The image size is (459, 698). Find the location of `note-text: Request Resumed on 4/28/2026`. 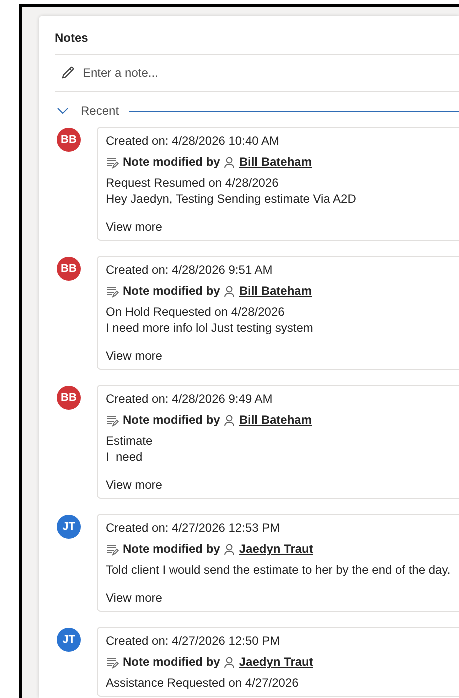

note-text: Request Resumed on 4/28/2026 is located at coordinates (193, 183).